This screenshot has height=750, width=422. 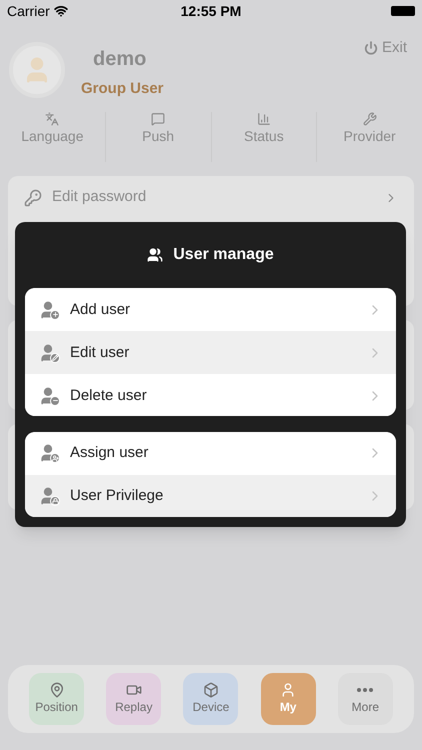 I want to click on user-role: Group User, so click(x=122, y=89).